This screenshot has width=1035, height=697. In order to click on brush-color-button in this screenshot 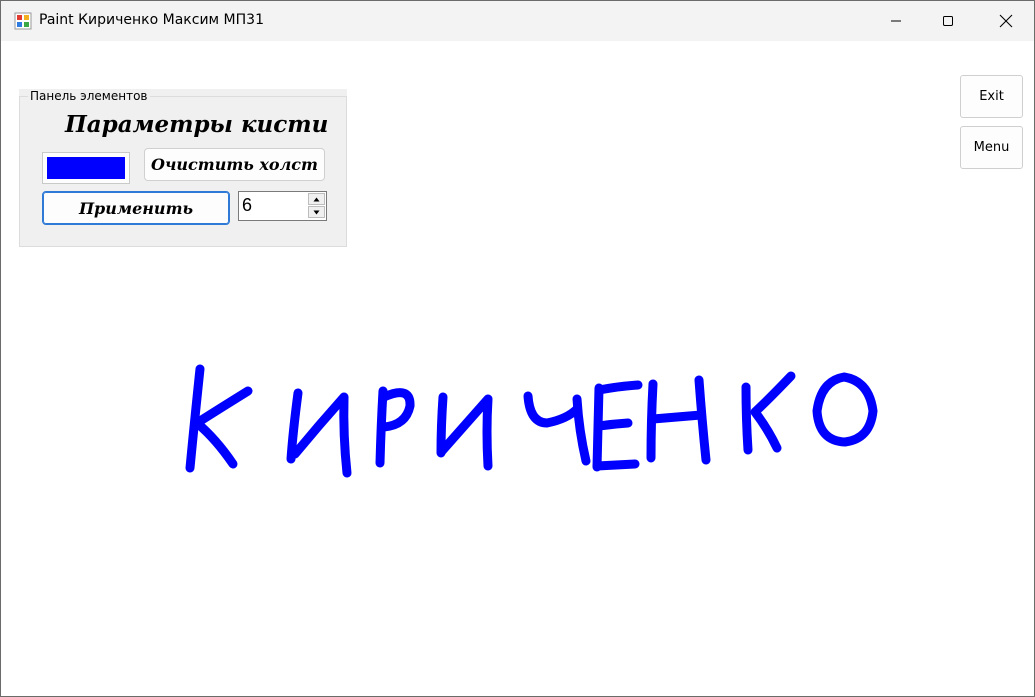, I will do `click(86, 168)`.